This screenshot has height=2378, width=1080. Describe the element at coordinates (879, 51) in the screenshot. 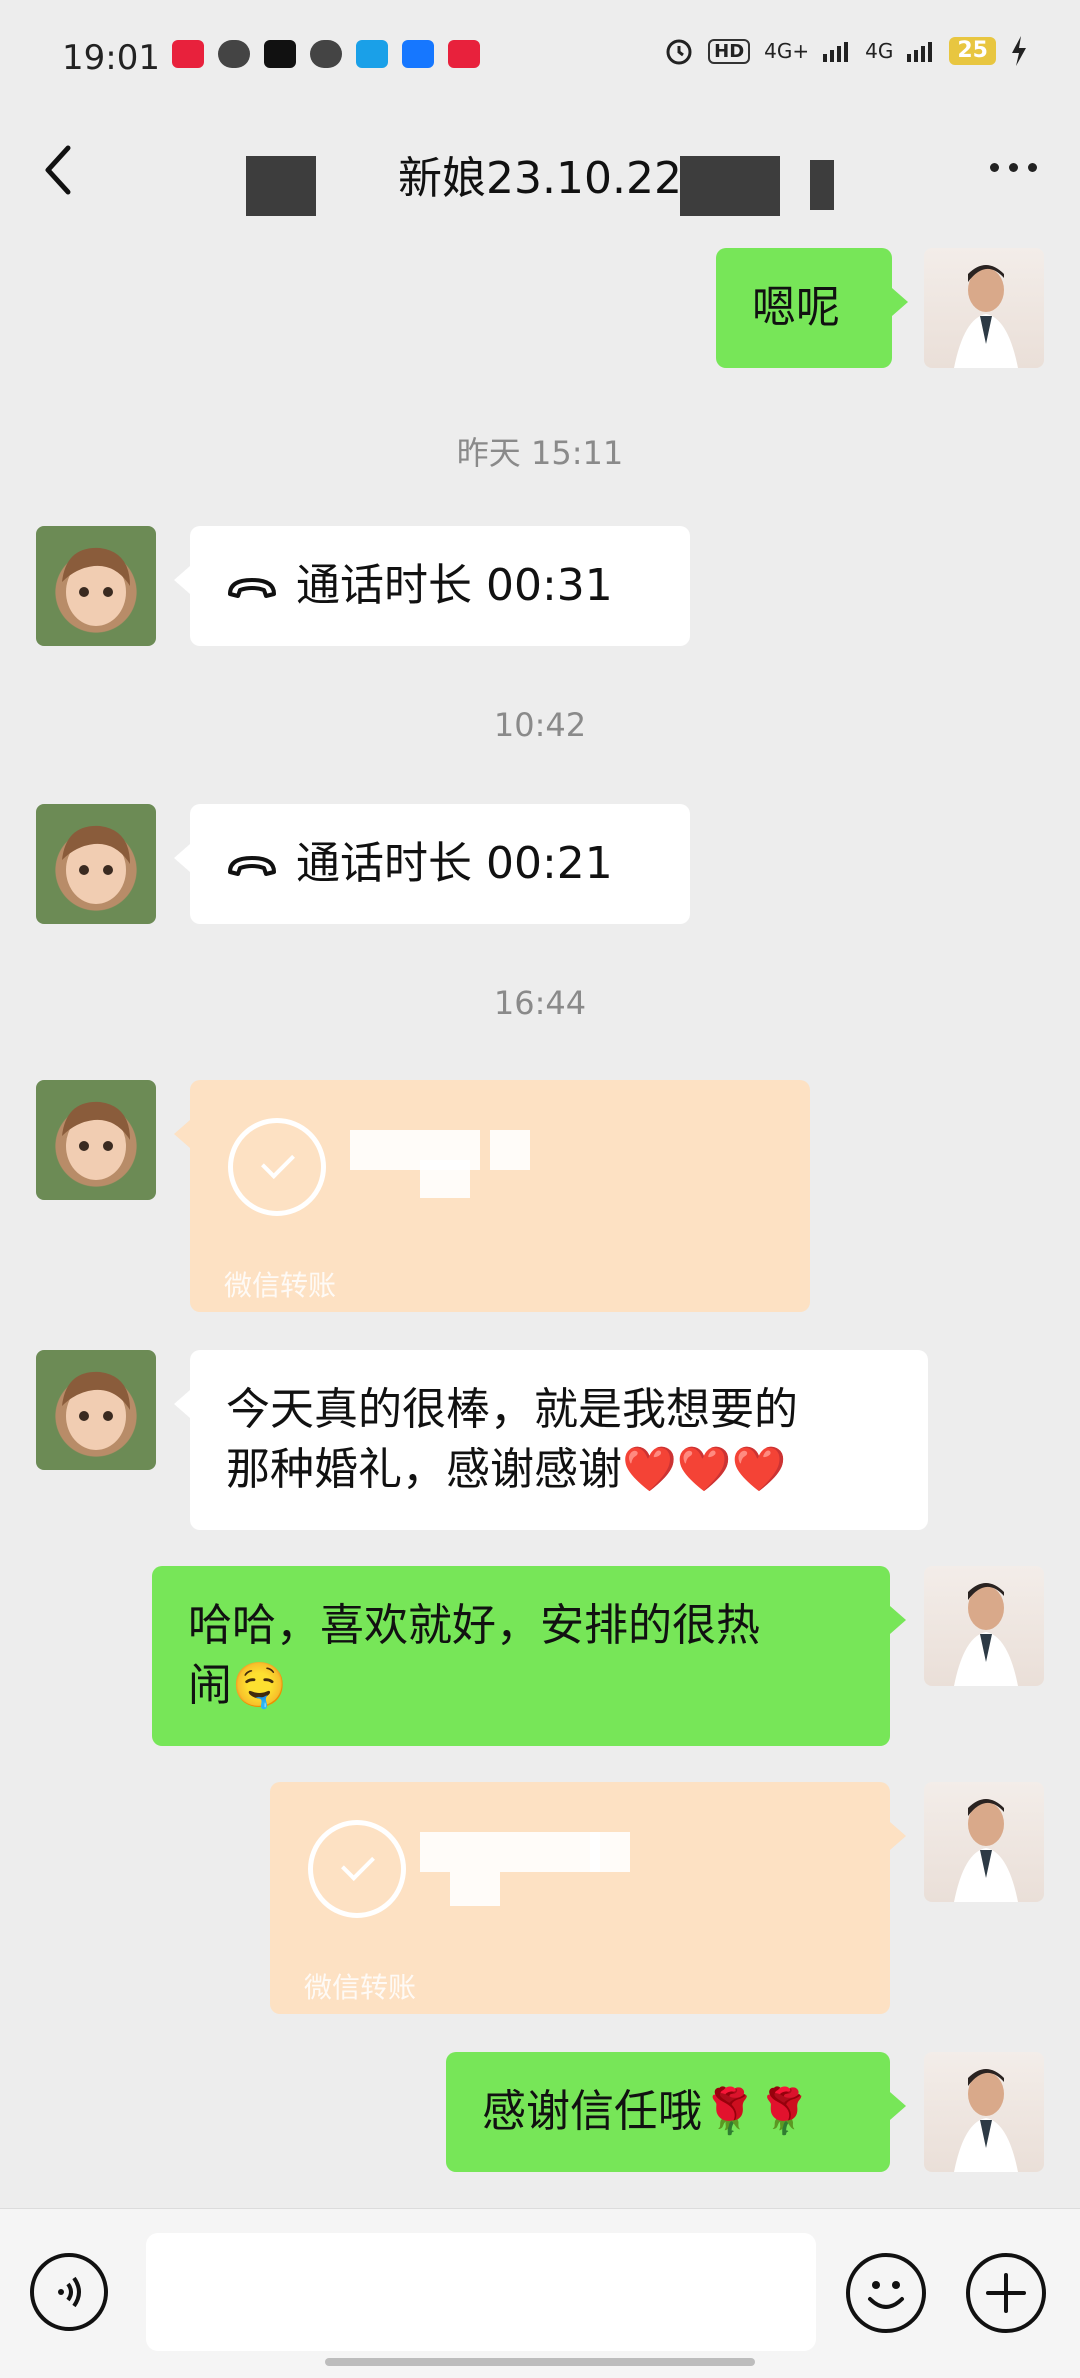

I see `network-label-2: 4G` at that location.